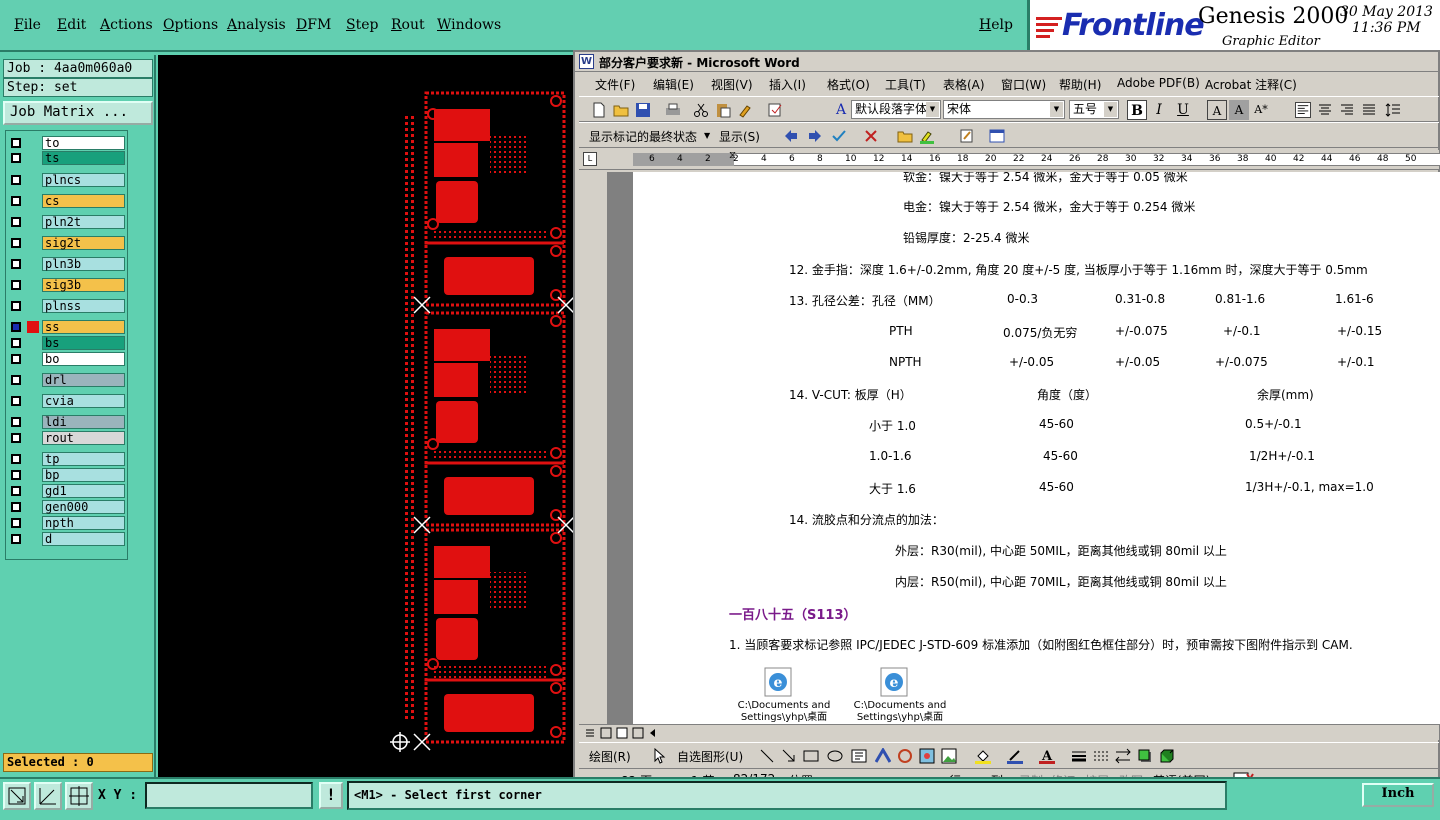  What do you see at coordinates (787, 84) in the screenshot?
I see `word-menu-insert: 插入(I)` at bounding box center [787, 84].